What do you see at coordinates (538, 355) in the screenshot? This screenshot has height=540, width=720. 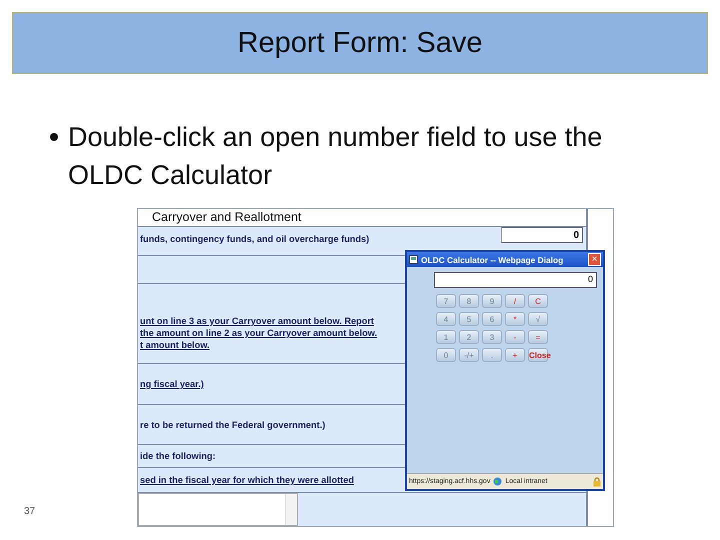 I see `calculator-key: Close` at bounding box center [538, 355].